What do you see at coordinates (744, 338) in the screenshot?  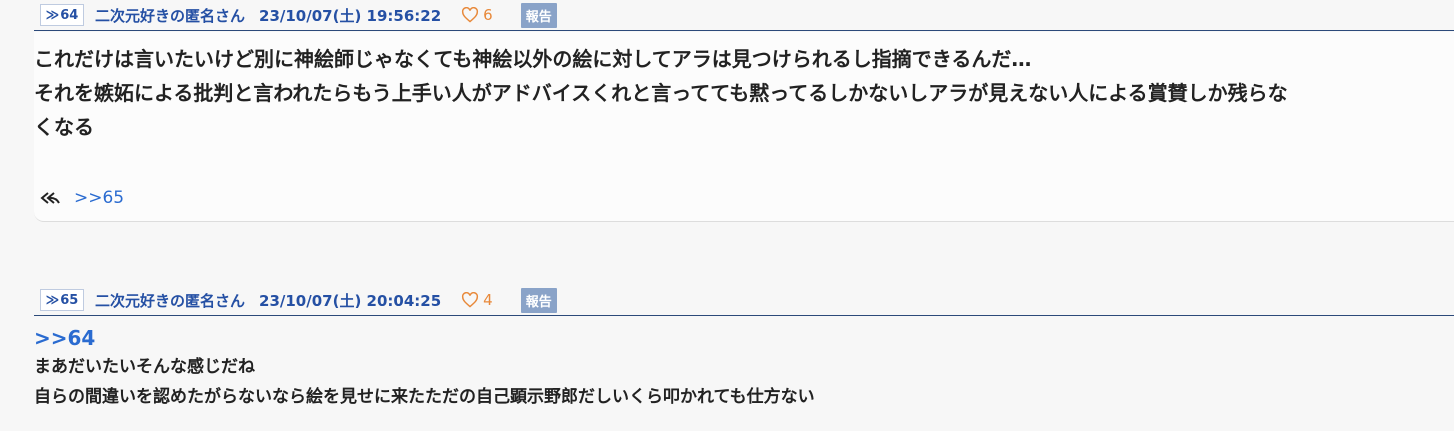 I see `anchor-link: >>64` at bounding box center [744, 338].